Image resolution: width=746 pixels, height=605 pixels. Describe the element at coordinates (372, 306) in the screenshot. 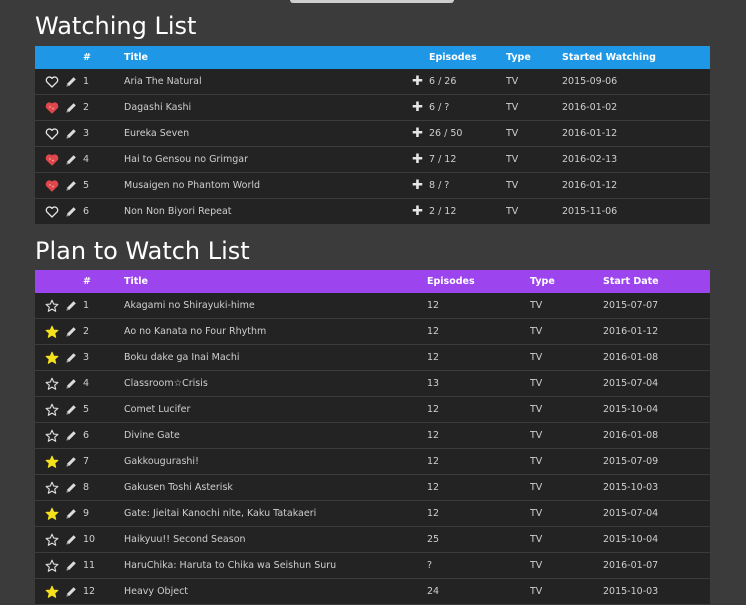

I see `table-row: 1 Akagami no Shirayuki-hime 12 TV 2015-07-07` at that location.